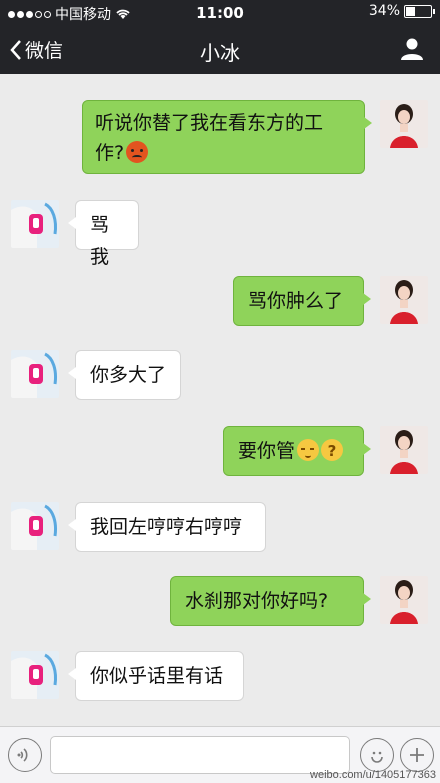 This screenshot has width=440, height=783. I want to click on more-button, so click(417, 755).